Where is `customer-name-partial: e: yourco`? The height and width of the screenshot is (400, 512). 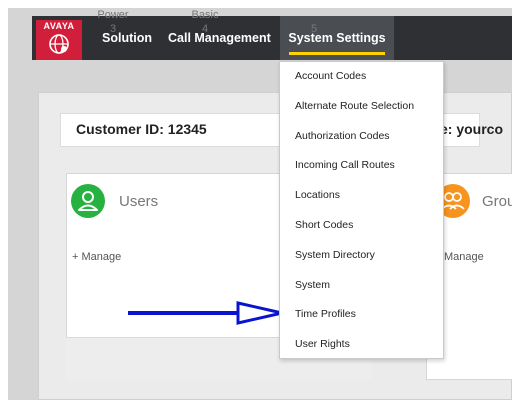
customer-name-partial: e: yourco is located at coordinates (472, 129).